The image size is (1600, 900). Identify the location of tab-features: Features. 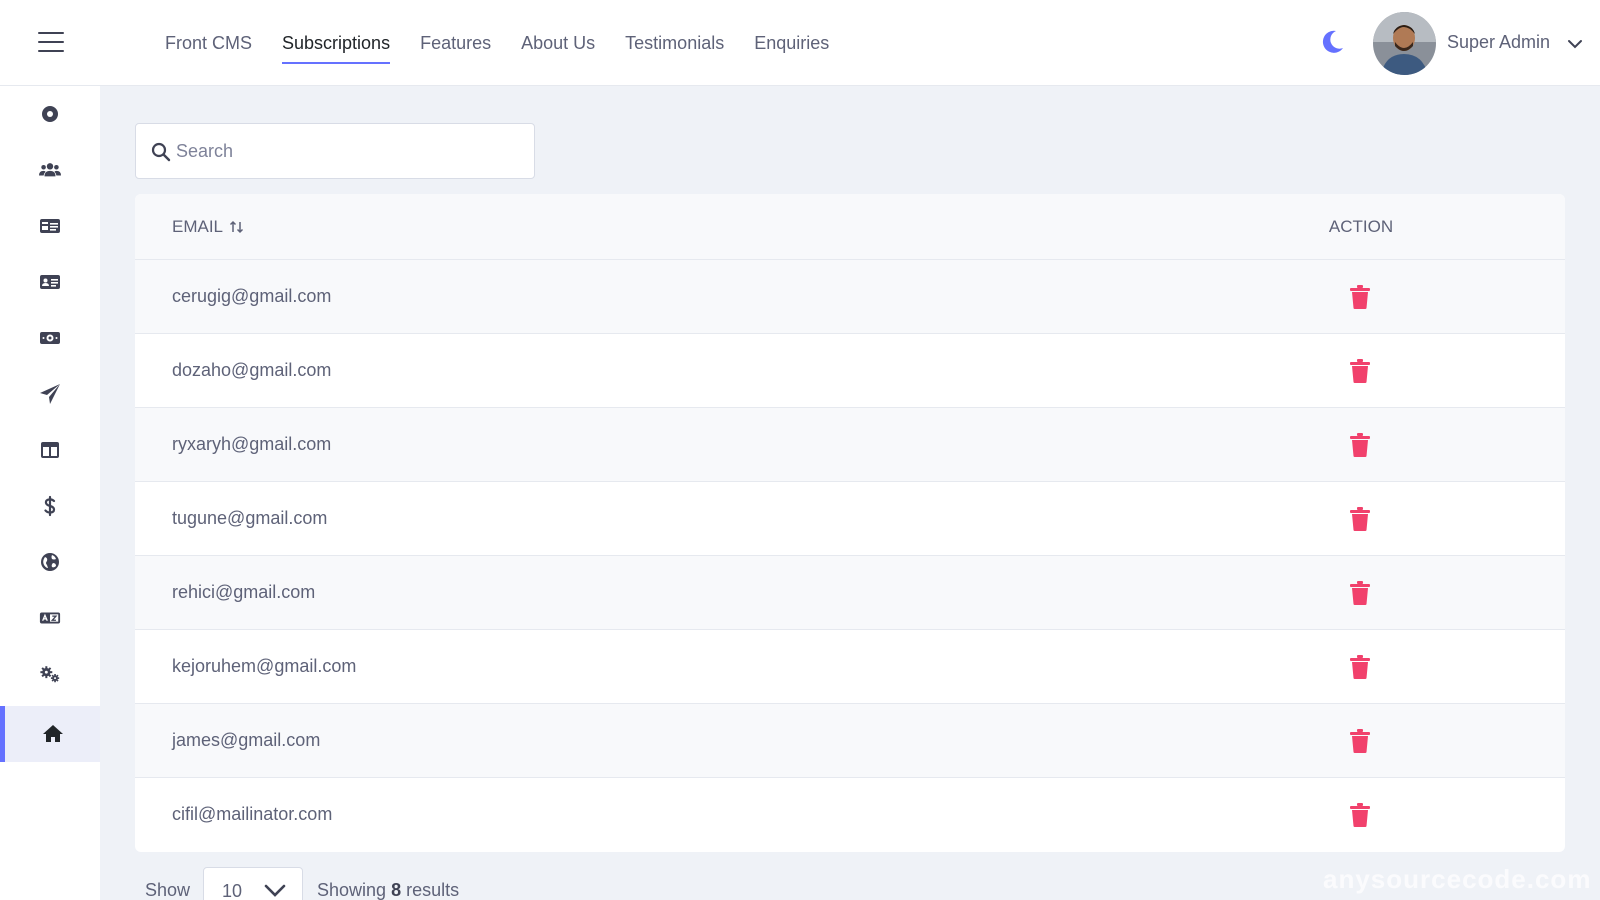
(455, 43).